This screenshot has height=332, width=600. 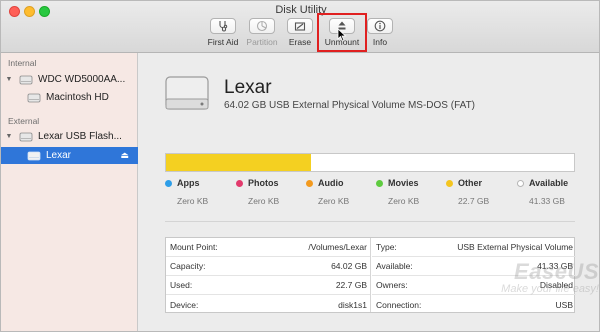 I want to click on info-label: Available:, so click(x=394, y=266).